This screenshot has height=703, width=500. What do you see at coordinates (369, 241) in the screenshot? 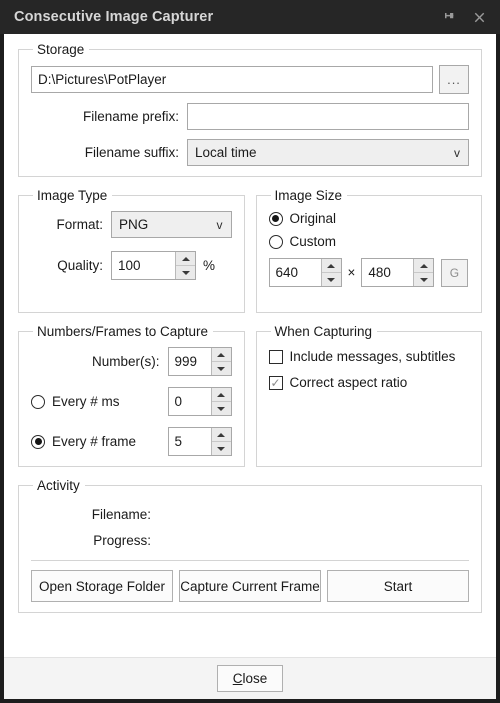
I see `size-custom-row: Custom` at bounding box center [369, 241].